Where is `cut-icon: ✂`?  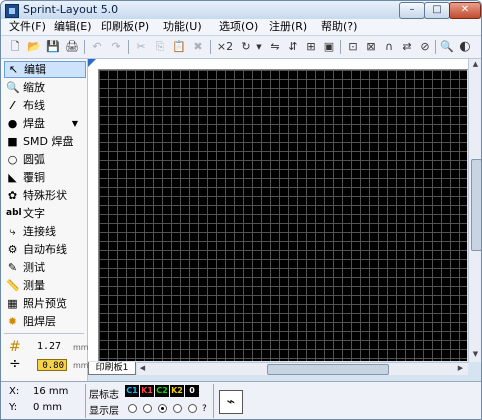 cut-icon: ✂ is located at coordinates (141, 47).